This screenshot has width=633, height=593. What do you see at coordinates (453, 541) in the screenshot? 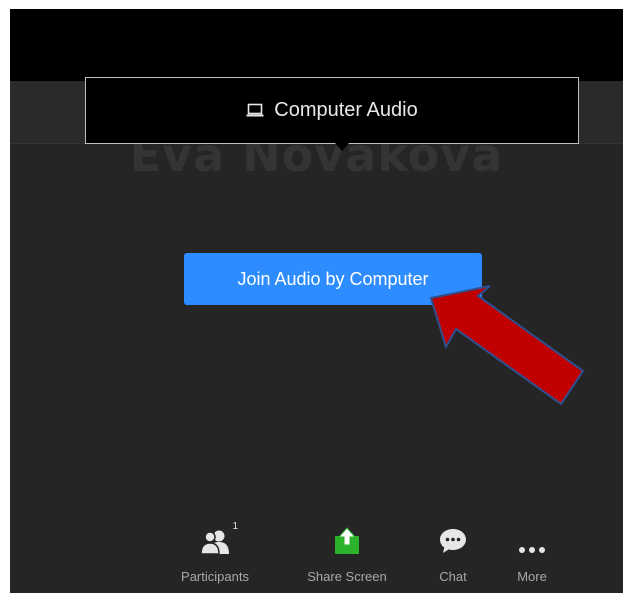
I see `chat-icon` at bounding box center [453, 541].